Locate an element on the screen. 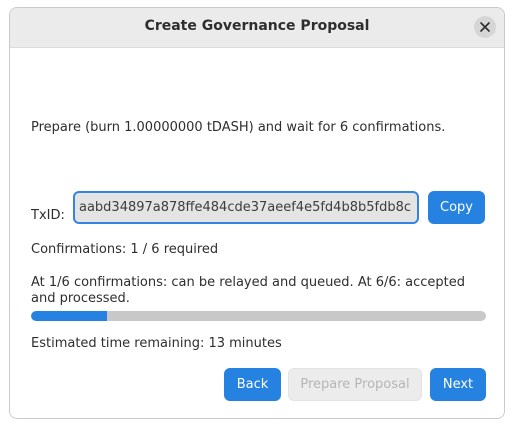 The width and height of the screenshot is (516, 429). back-button: Back is located at coordinates (252, 384).